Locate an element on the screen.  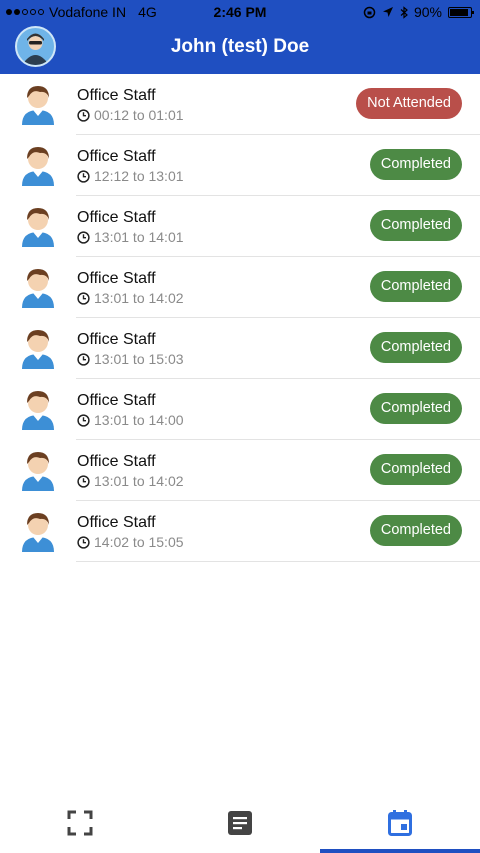
battery-icon is located at coordinates (461, 12).